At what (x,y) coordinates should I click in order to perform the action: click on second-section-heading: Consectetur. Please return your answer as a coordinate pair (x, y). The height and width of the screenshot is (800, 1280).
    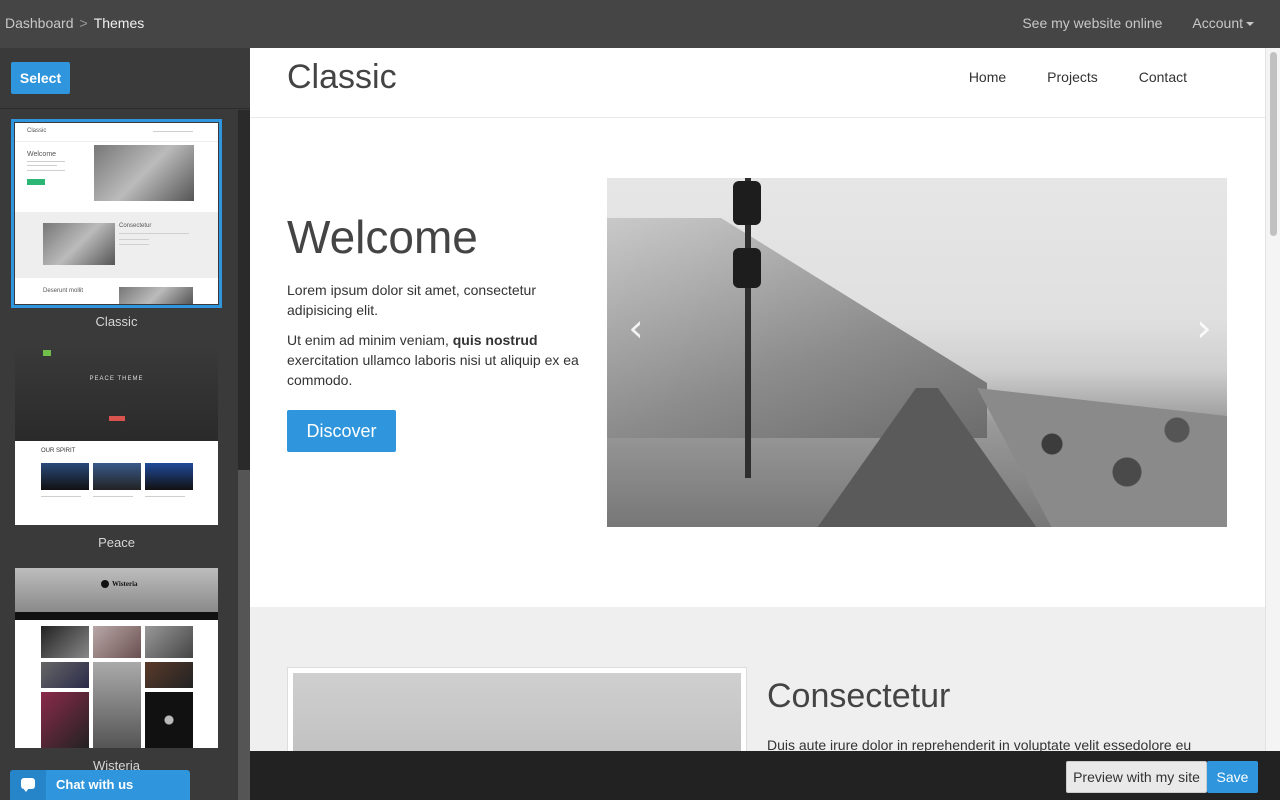
    Looking at the image, I should click on (859, 696).